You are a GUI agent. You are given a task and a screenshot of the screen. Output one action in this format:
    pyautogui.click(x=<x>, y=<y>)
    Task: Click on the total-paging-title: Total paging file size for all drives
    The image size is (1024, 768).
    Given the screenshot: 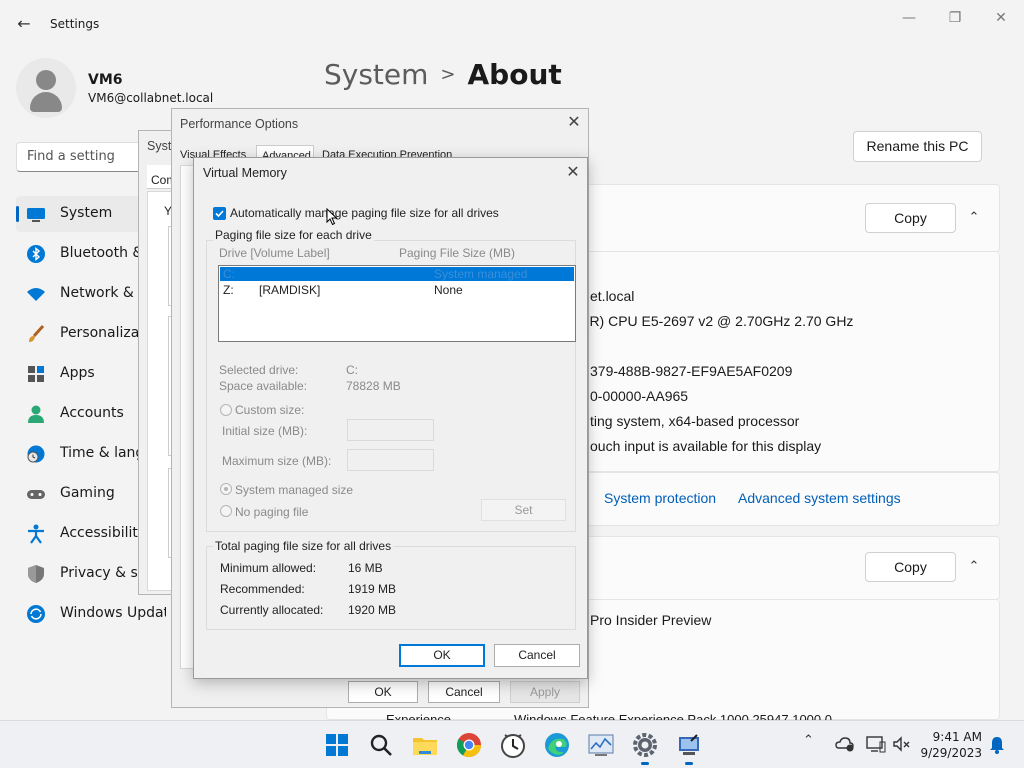 What is the action you would take?
    pyautogui.click(x=303, y=546)
    